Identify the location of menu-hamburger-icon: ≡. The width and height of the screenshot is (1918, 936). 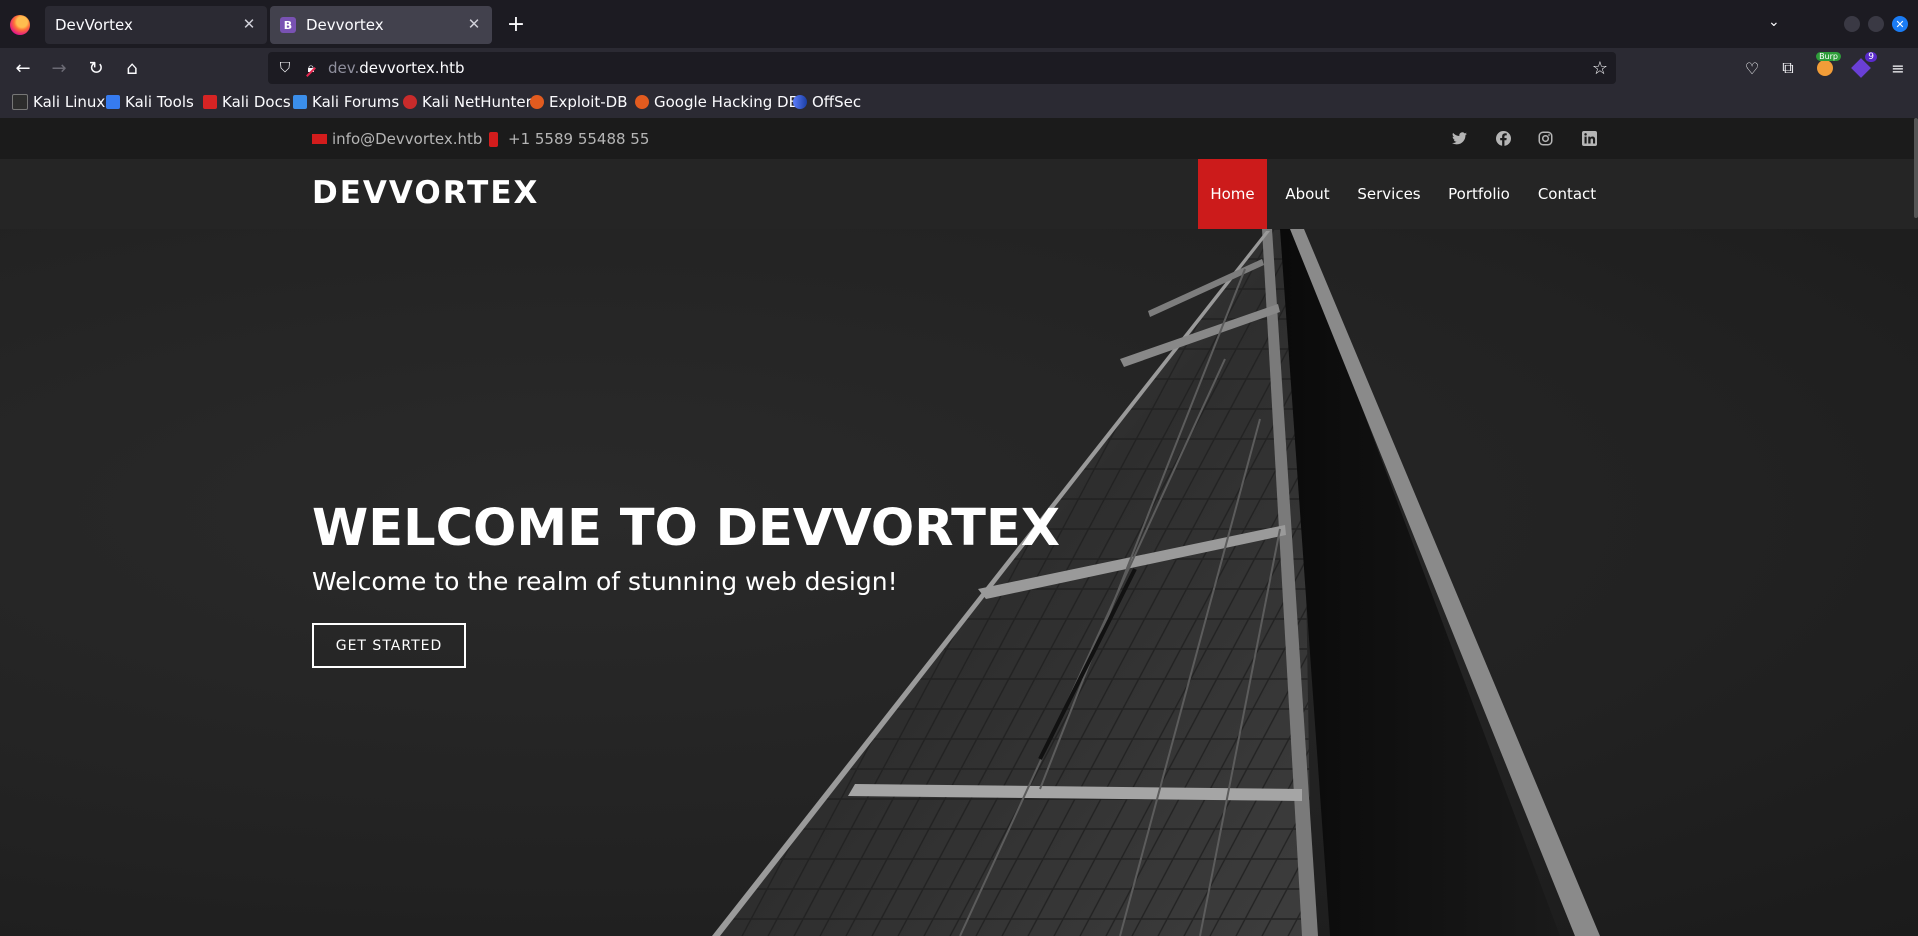
(1898, 68).